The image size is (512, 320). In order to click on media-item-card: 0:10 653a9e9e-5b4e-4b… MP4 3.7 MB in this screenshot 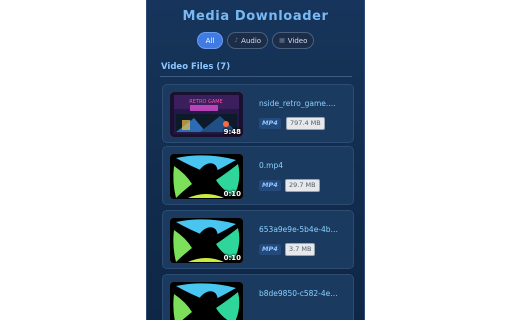, I will do `click(258, 239)`.